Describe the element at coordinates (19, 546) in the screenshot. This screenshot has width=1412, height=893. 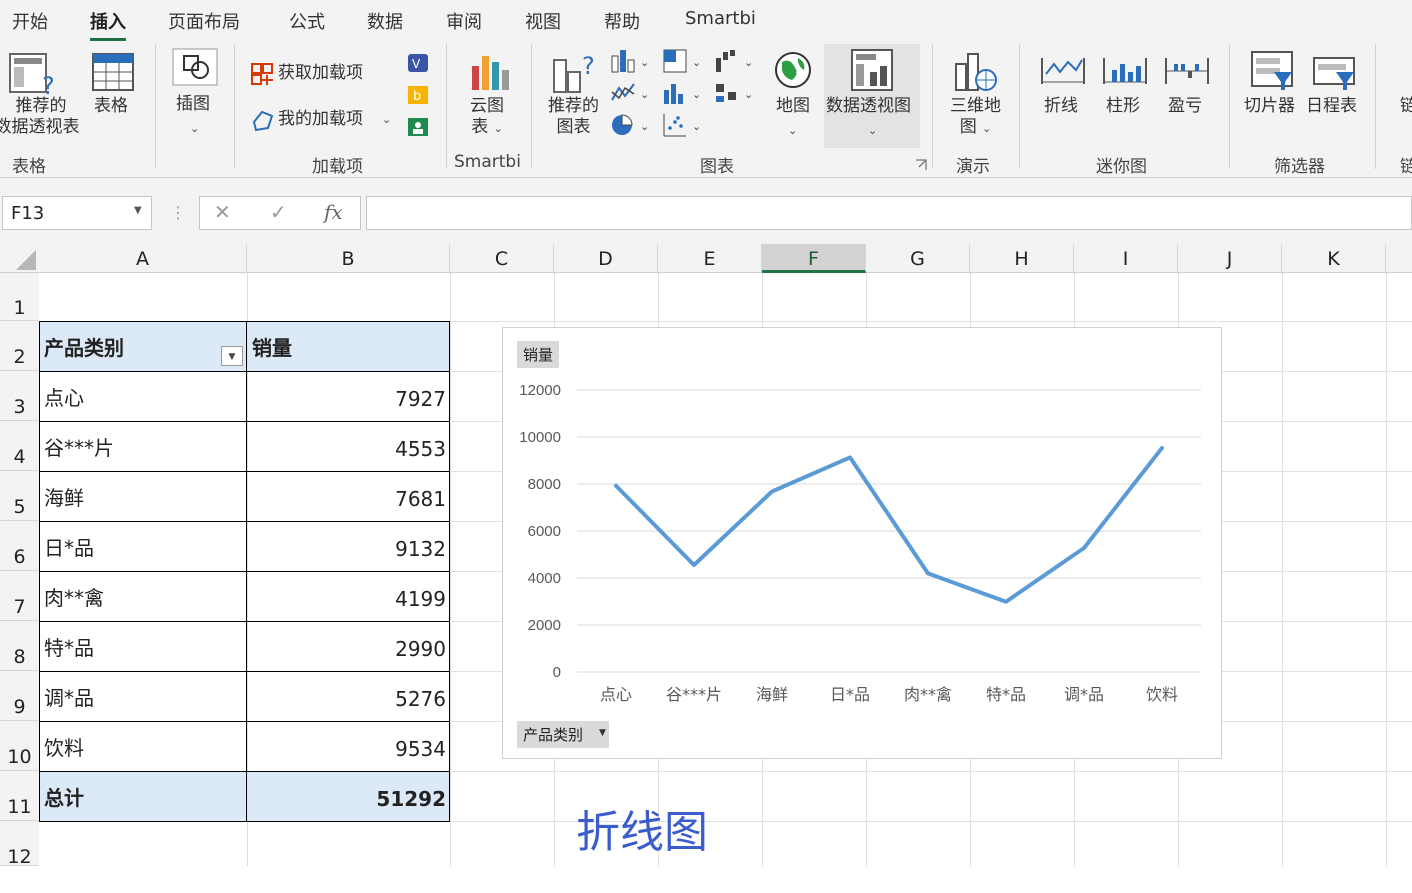
I see `row-header-6: 6` at that location.